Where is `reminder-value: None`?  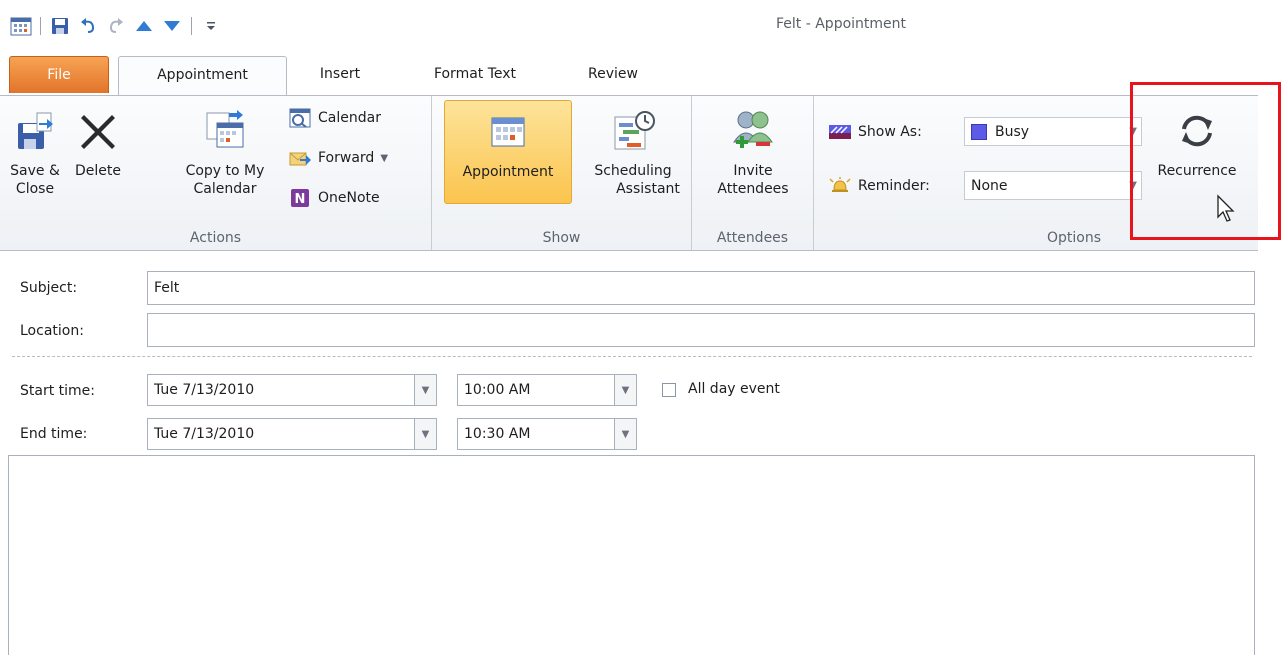
reminder-value: None is located at coordinates (989, 185).